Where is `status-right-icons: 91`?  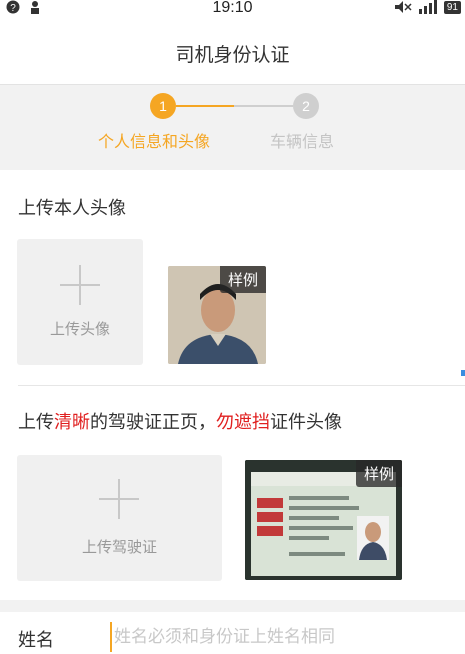 status-right-icons: 91 is located at coordinates (427, 7).